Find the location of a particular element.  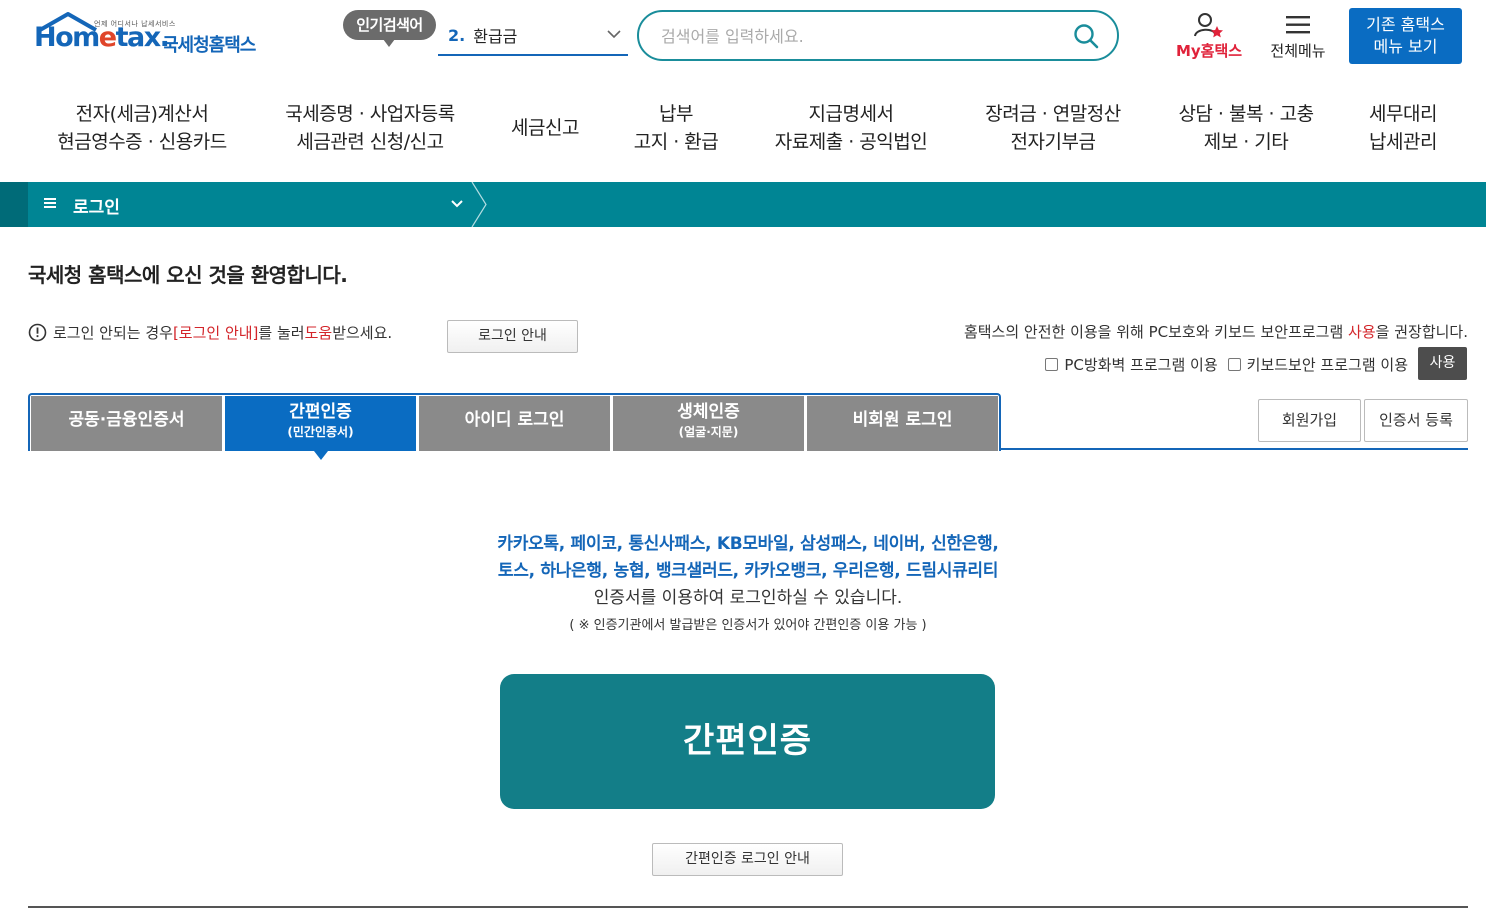

nav-item-tax-filing: 세금신고 is located at coordinates (545, 128).